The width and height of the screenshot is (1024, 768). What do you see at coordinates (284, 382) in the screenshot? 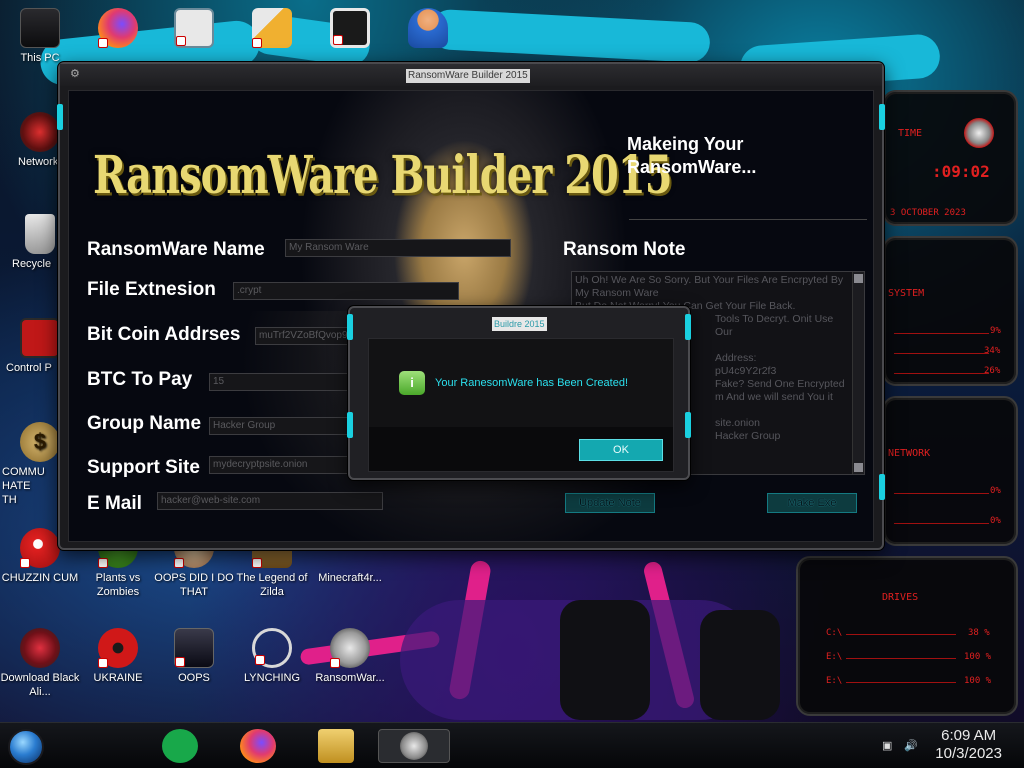
I see `btc-to-pay-input: 15` at bounding box center [284, 382].